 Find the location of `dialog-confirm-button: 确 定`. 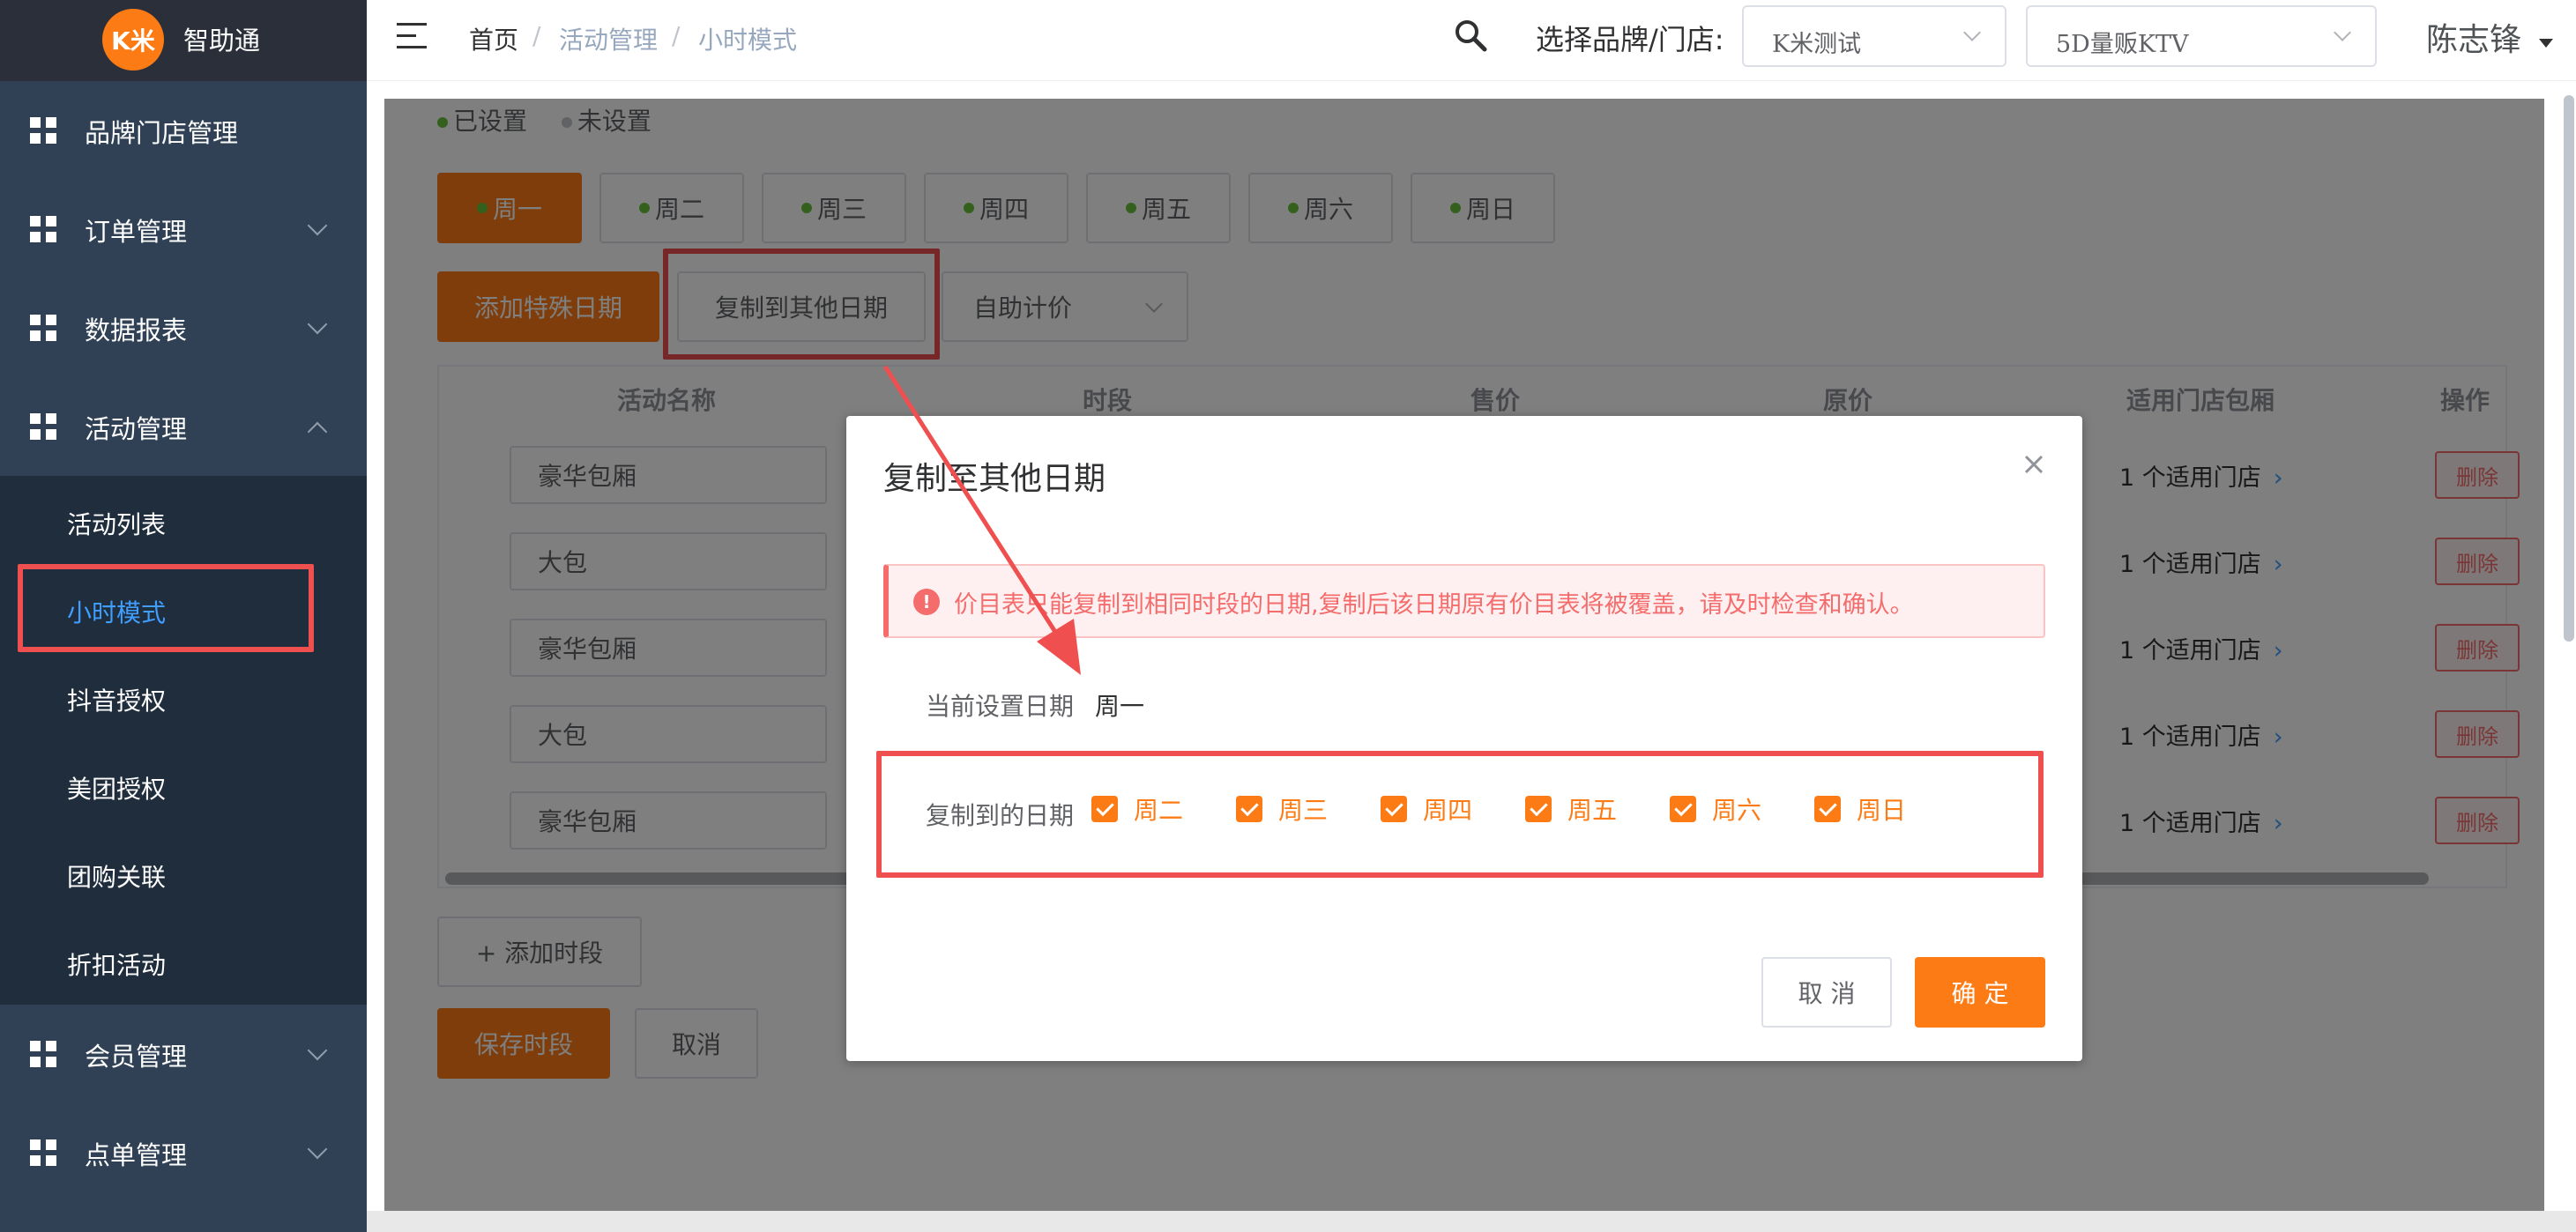

dialog-confirm-button: 确 定 is located at coordinates (1980, 992).